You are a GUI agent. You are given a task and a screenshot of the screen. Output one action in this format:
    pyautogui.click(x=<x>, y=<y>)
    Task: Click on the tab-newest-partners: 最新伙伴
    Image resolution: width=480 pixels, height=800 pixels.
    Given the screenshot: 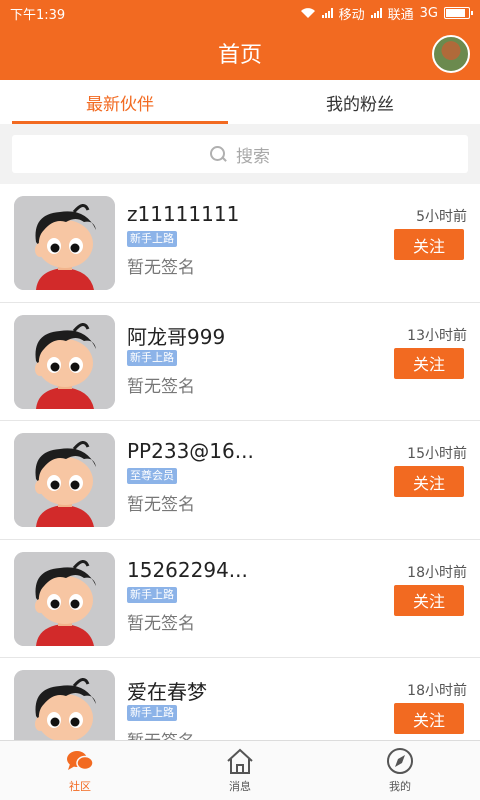 What is the action you would take?
    pyautogui.click(x=120, y=102)
    